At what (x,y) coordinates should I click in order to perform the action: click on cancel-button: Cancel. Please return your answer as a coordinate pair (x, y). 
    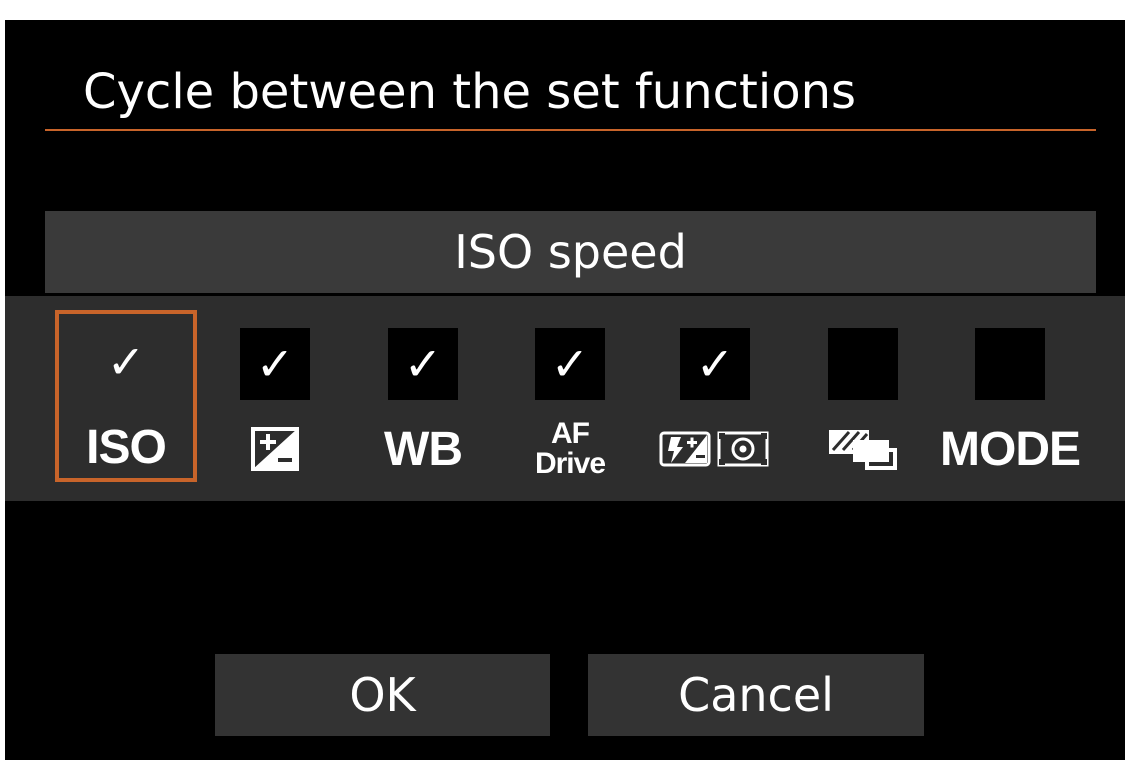
    Looking at the image, I should click on (756, 695).